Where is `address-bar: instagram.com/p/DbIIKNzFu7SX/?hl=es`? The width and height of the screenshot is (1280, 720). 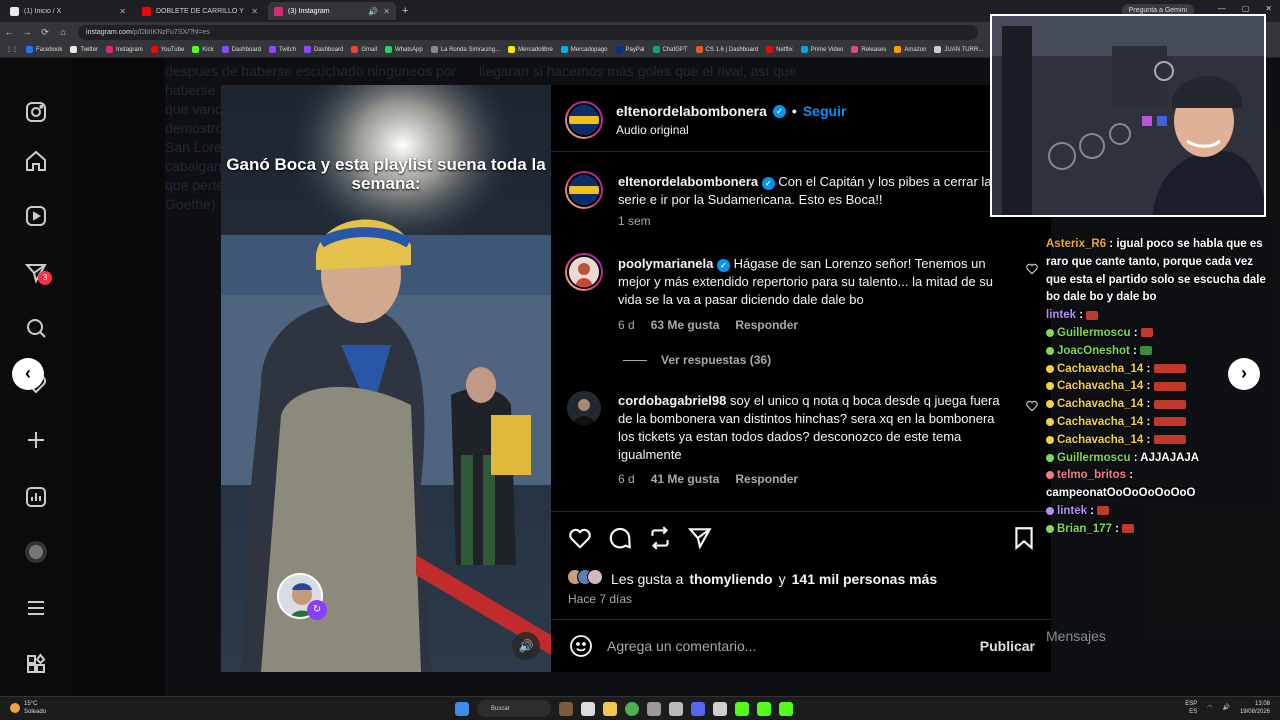
address-bar: instagram.com/p/DbIIKNzFu7SX/?hl=es is located at coordinates (528, 32).